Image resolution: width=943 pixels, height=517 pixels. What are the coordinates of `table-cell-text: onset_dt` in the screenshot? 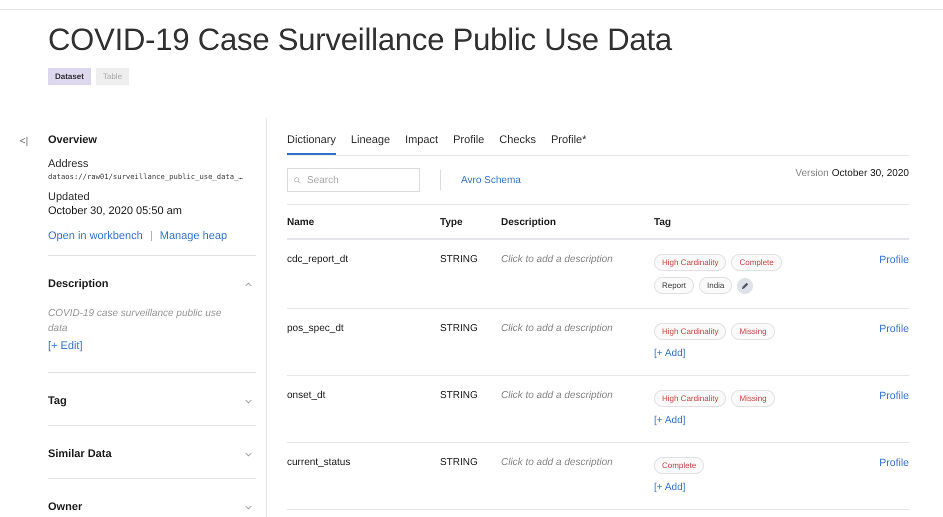 It's located at (306, 395).